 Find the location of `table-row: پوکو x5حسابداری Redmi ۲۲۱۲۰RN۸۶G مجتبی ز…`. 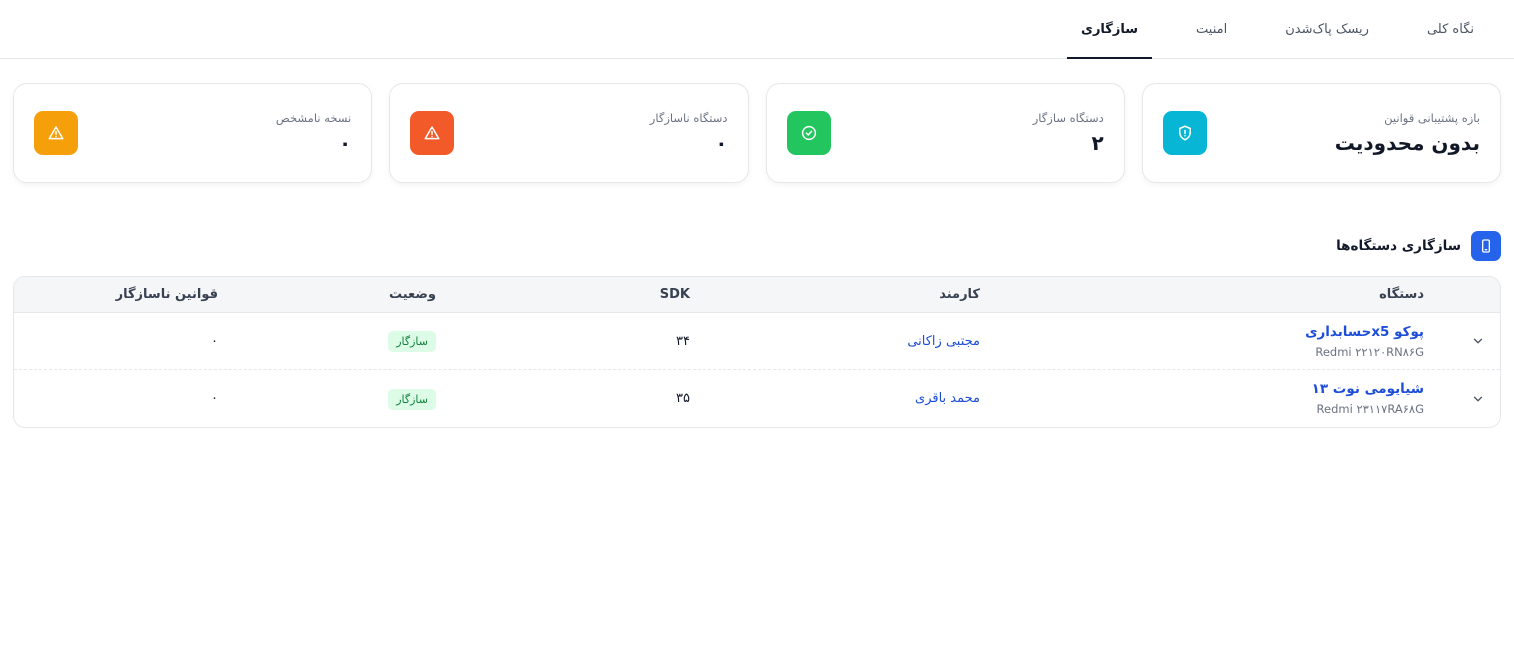

table-row: پوکو x5حسابداری Redmi ۲۲۱۲۰RN۸۶G مجتبی ز… is located at coordinates (757, 341).